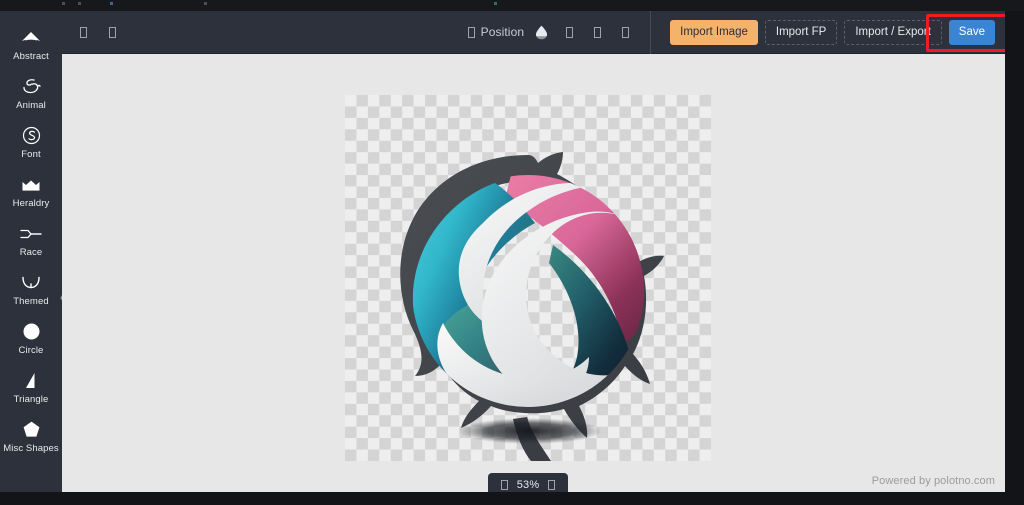 This screenshot has height=505, width=1024. I want to click on import-image-button: Import Image, so click(714, 32).